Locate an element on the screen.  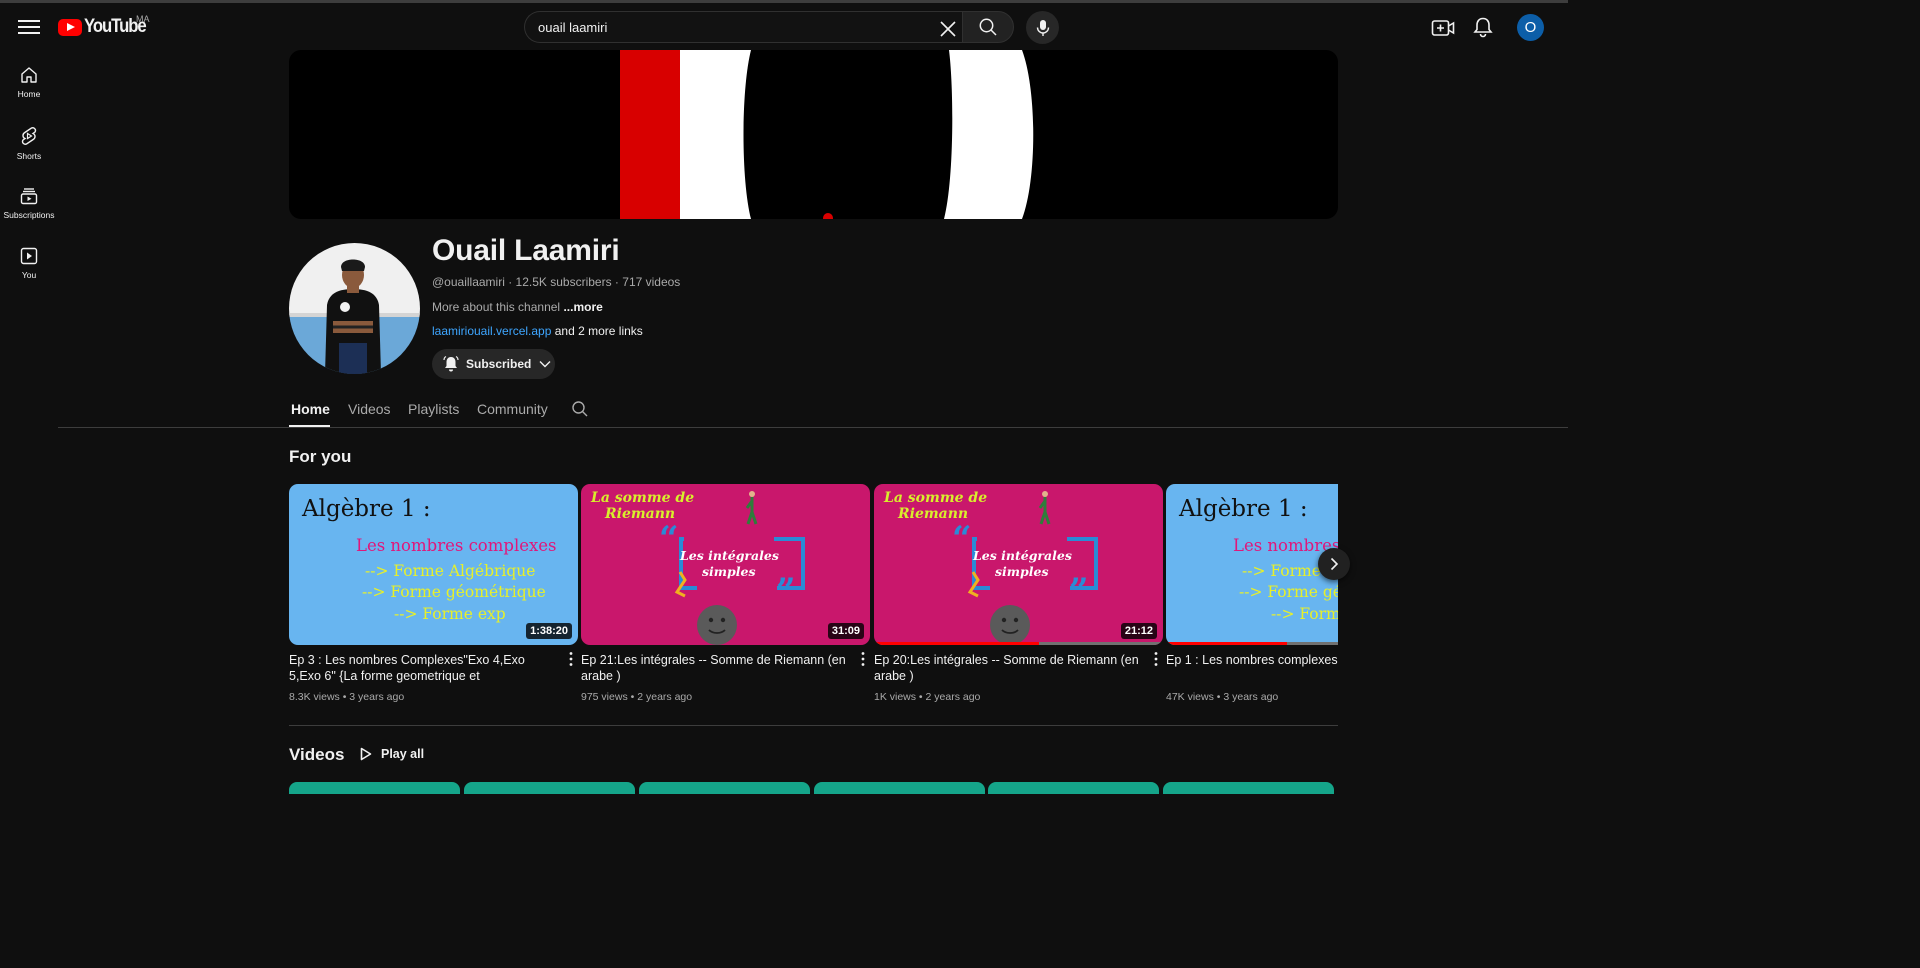
clear-search-icon is located at coordinates (948, 29).